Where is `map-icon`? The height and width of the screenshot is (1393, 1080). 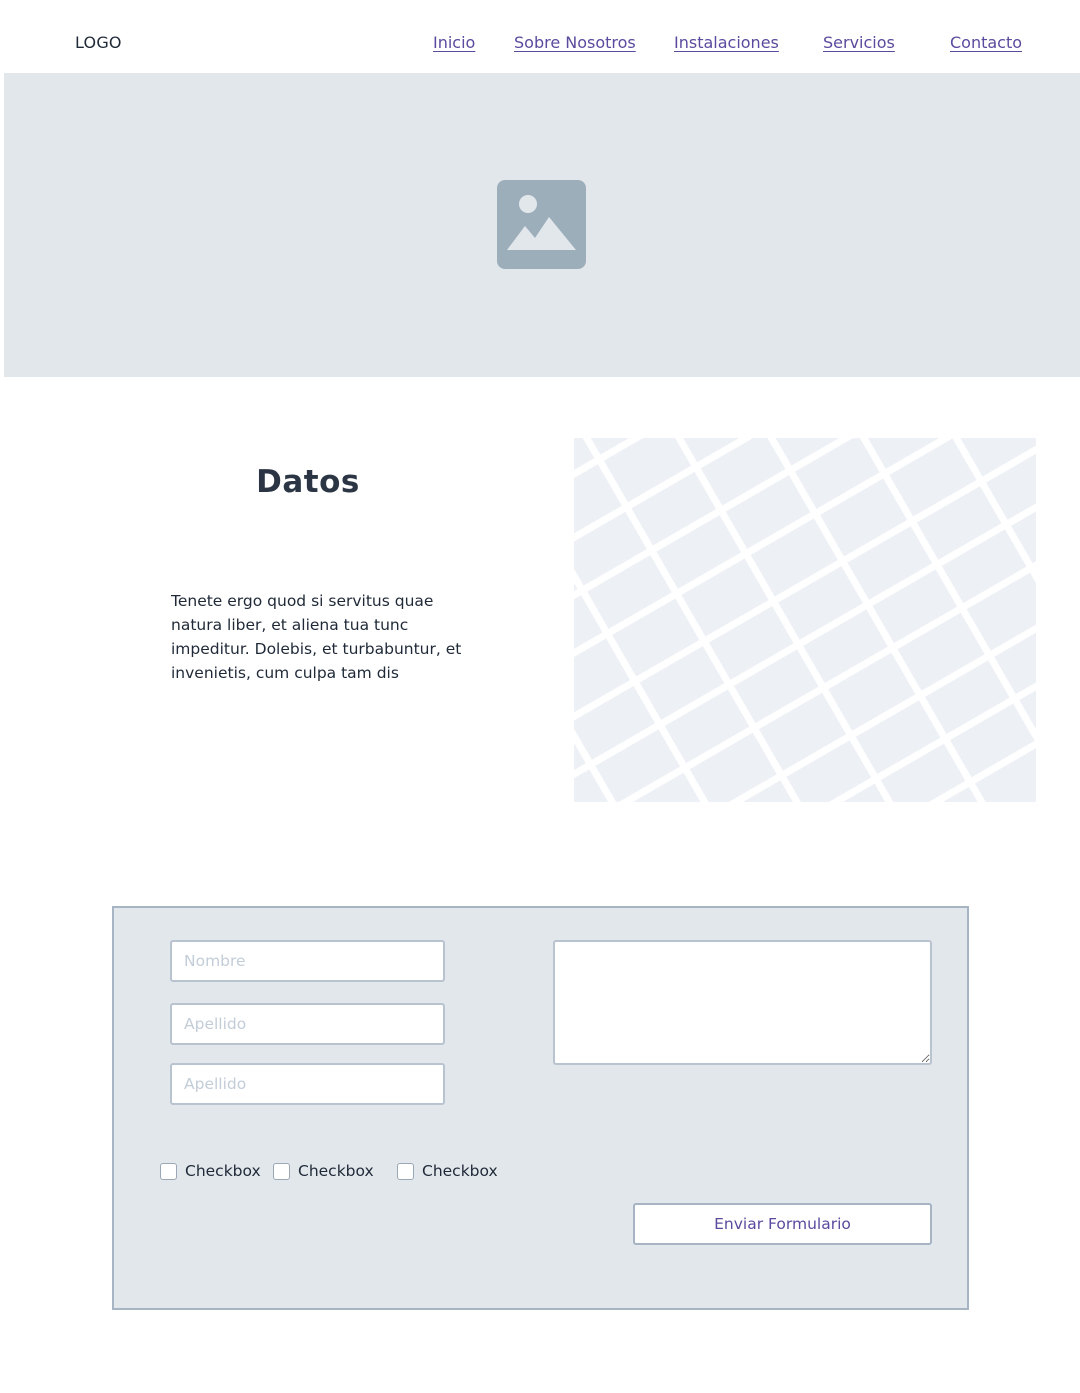
map-icon is located at coordinates (805, 620).